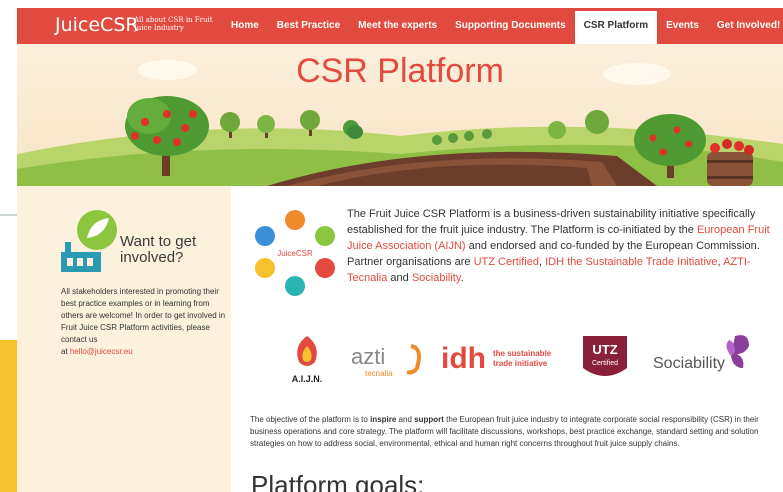  What do you see at coordinates (158, 249) in the screenshot?
I see `sidebar-heading: Want to get involved?` at bounding box center [158, 249].